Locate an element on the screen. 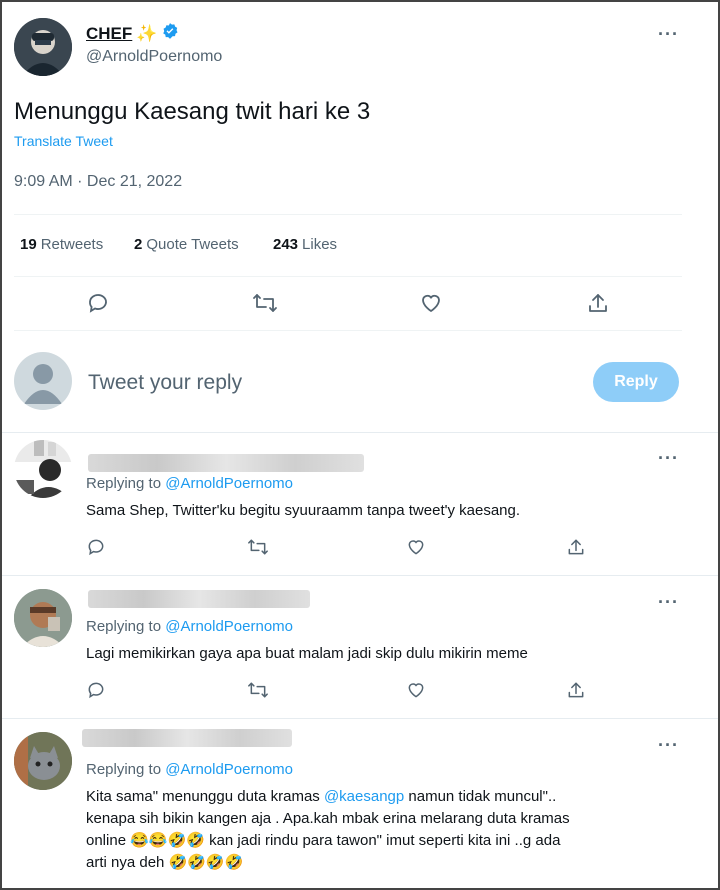  user-avatar is located at coordinates (43, 381).